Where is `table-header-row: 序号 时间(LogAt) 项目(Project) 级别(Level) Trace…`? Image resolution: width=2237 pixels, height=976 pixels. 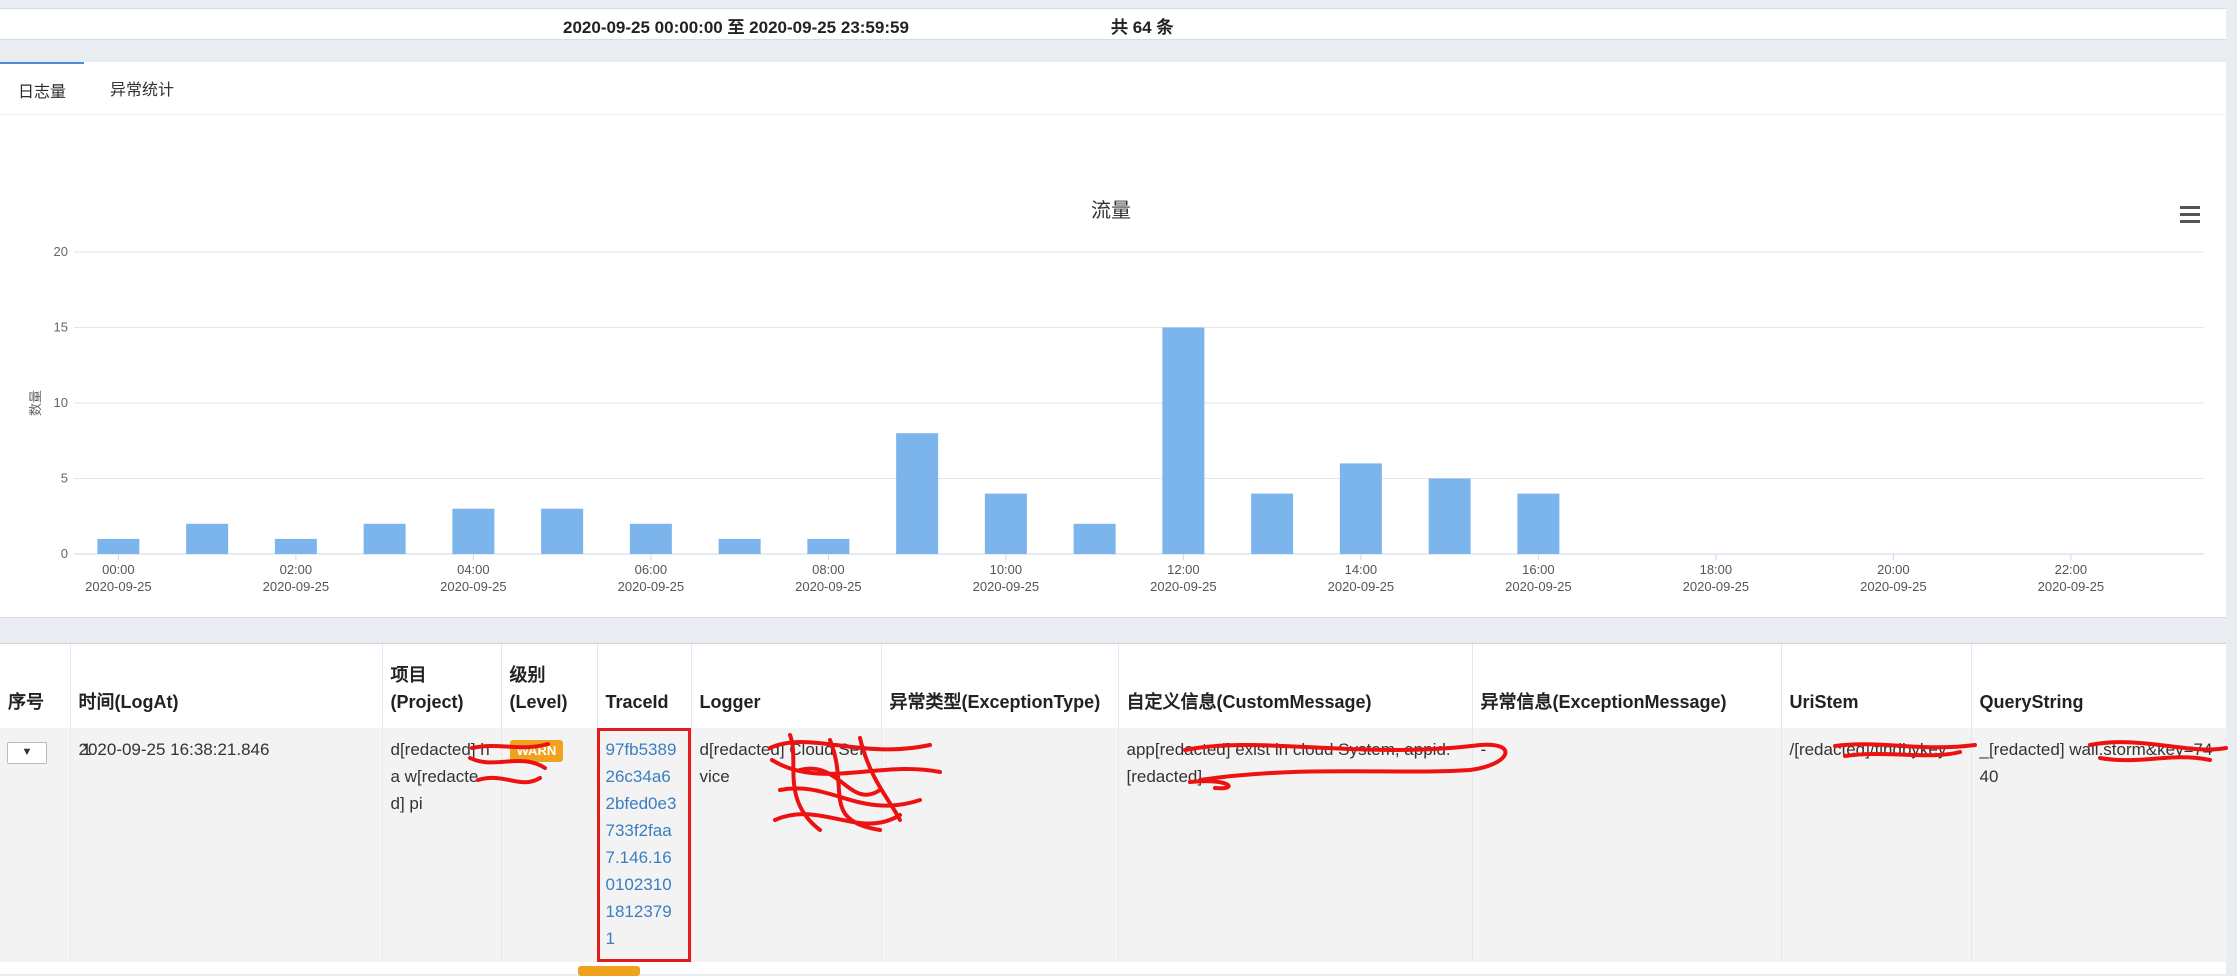 table-header-row: 序号 时间(LogAt) 项目(Project) 级别(Level) Trace… is located at coordinates (1113, 686).